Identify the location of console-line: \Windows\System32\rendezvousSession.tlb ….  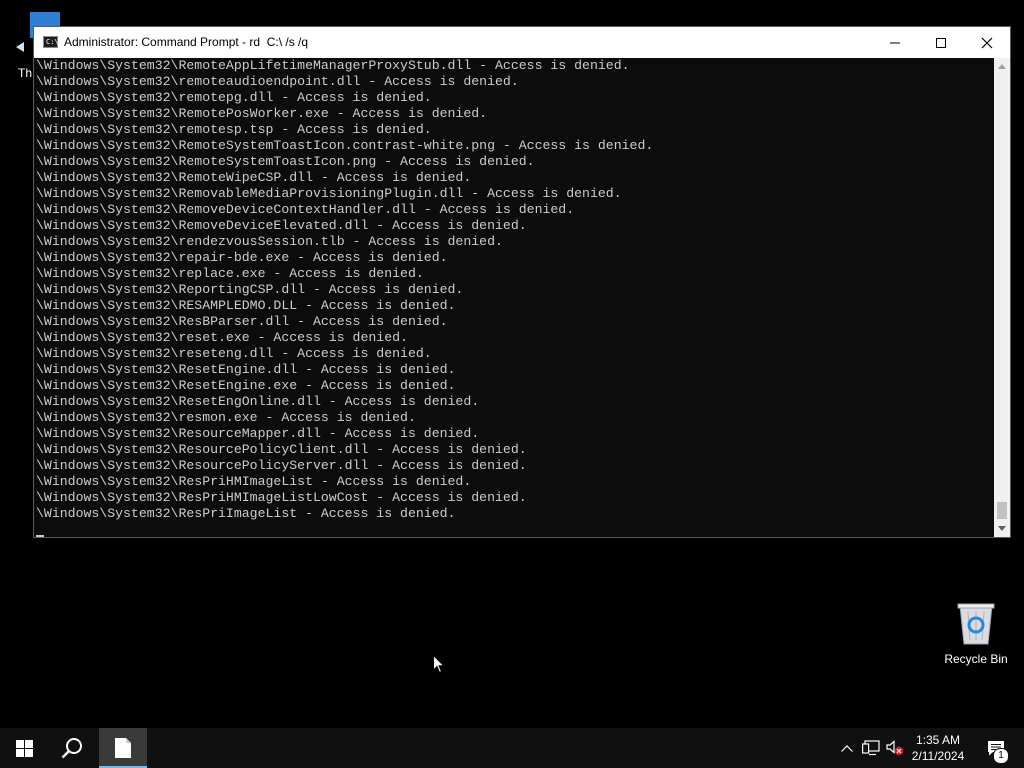
(269, 241).